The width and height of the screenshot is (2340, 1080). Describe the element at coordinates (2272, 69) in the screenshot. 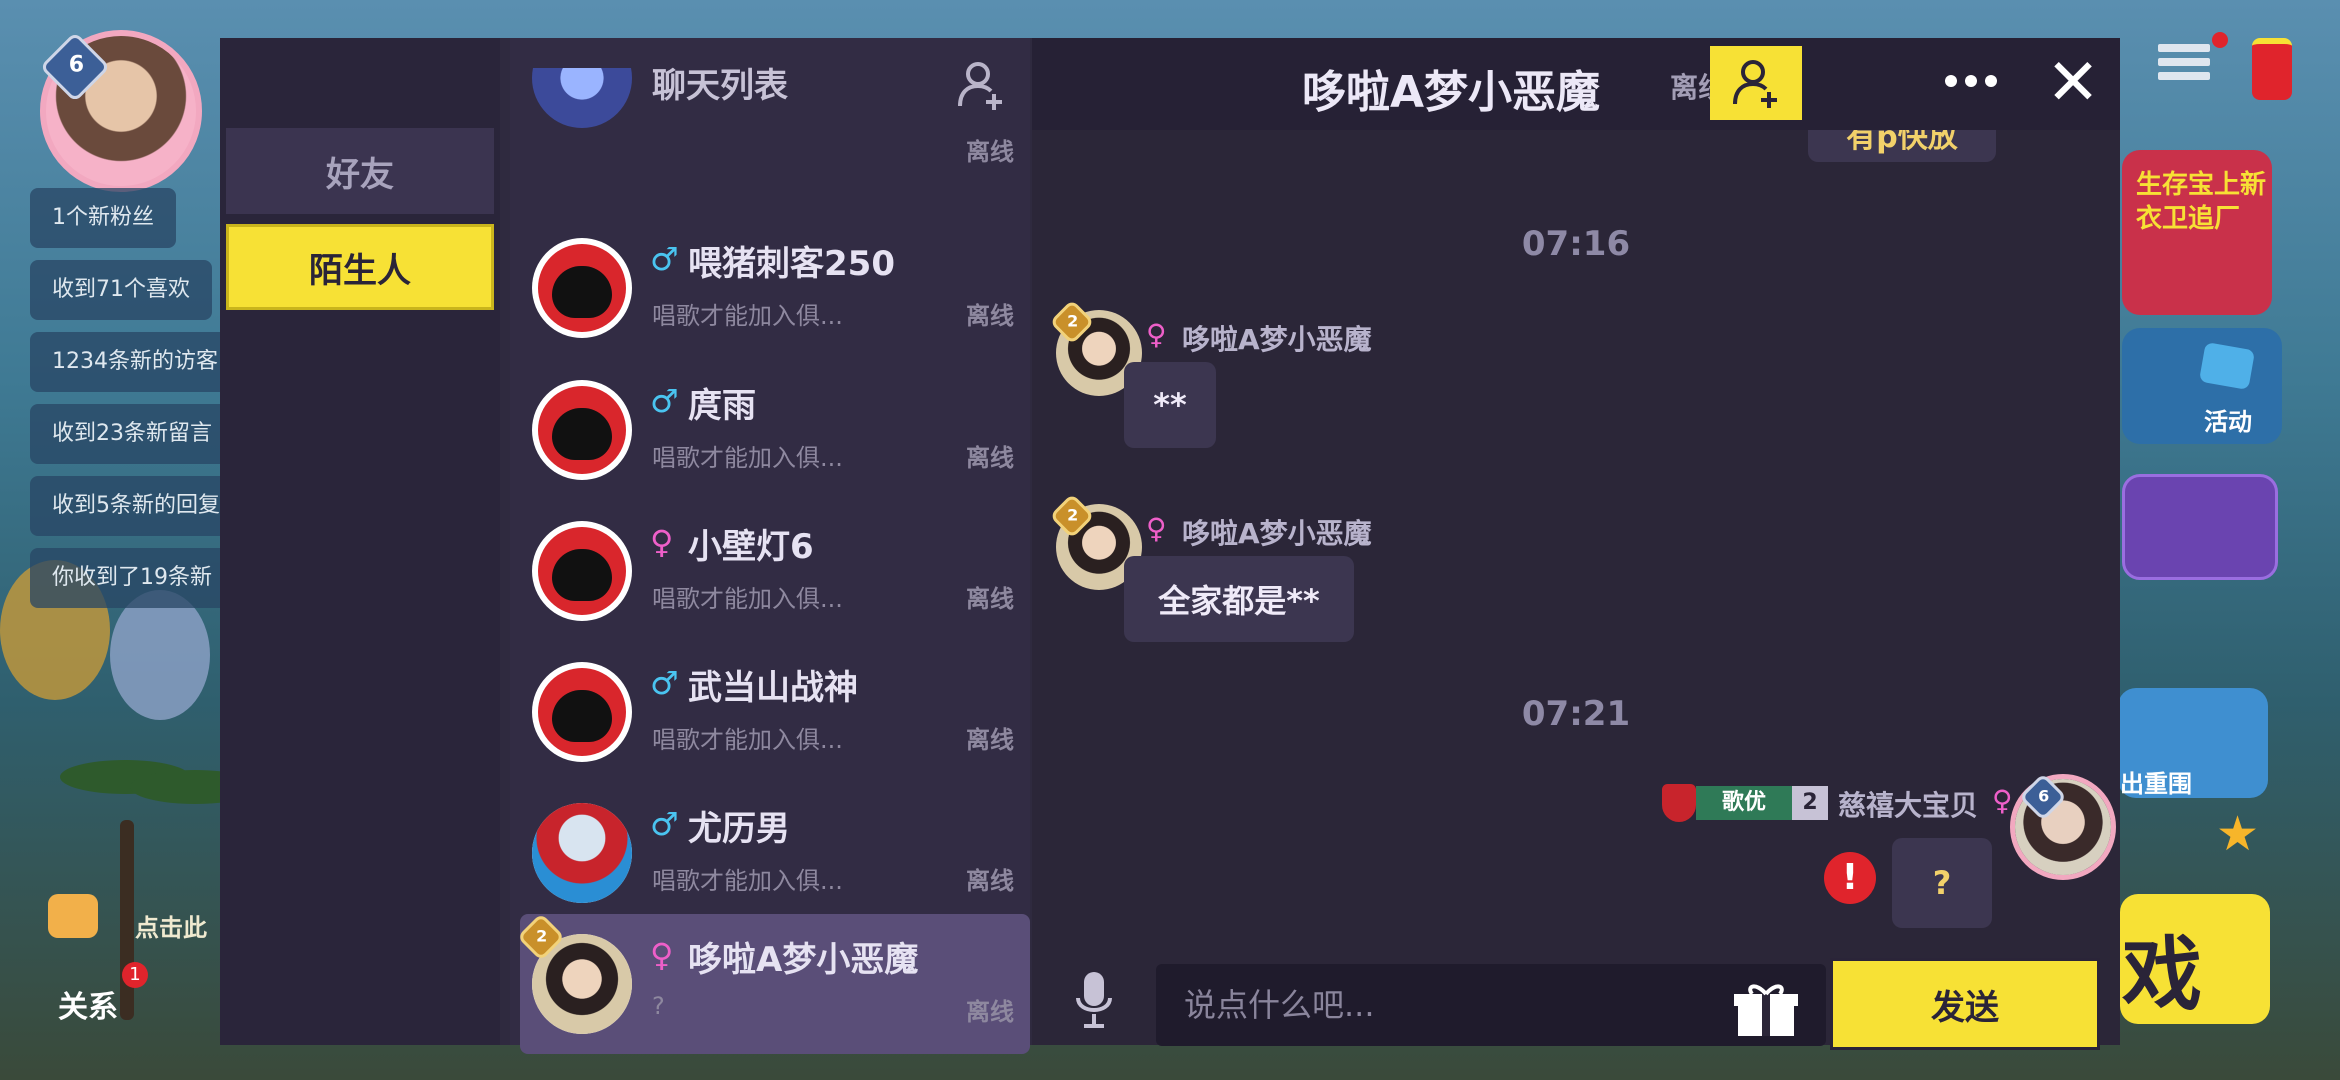

I see `signal-icon` at that location.